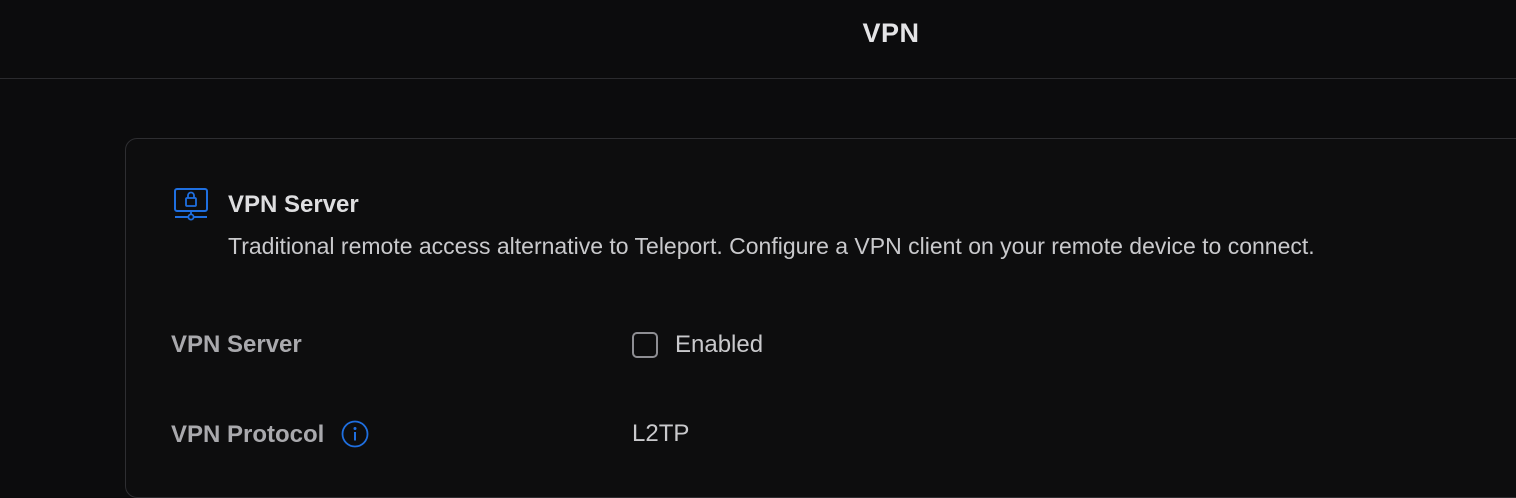 Image resolution: width=1516 pixels, height=498 pixels. Describe the element at coordinates (645, 345) in the screenshot. I see `vpn-server-enabled-checkbox` at that location.